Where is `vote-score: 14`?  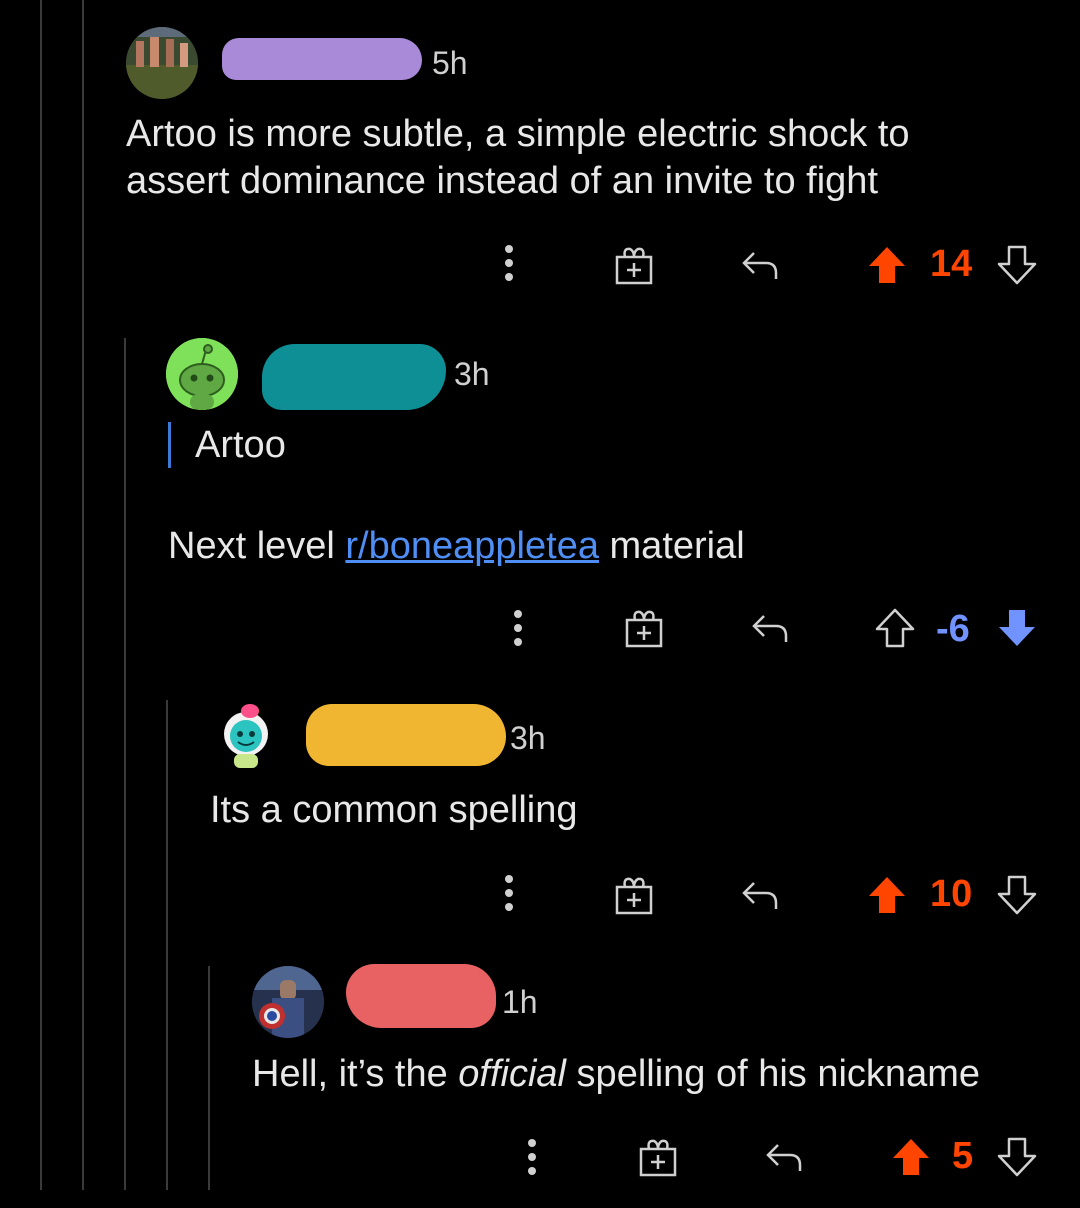
vote-score: 14 is located at coordinates (951, 264).